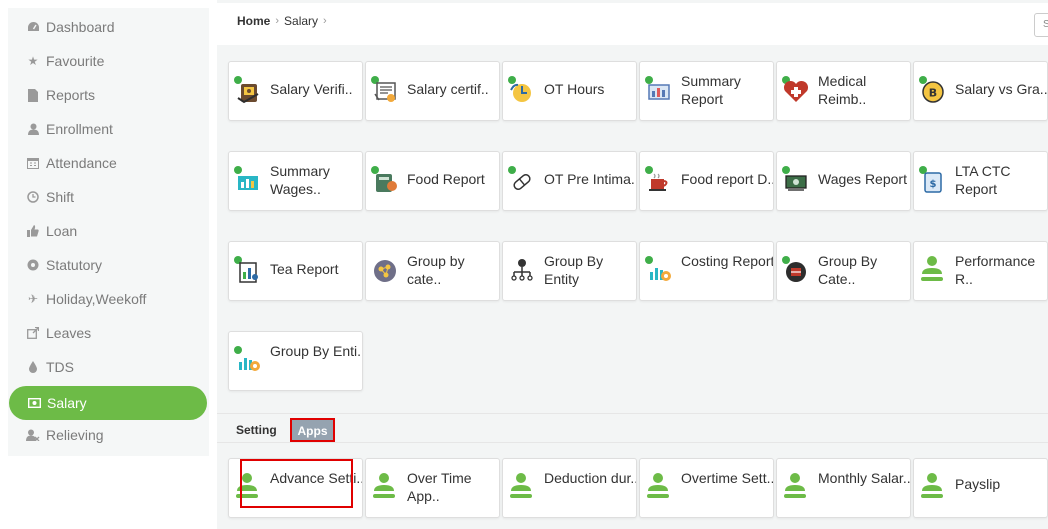 This screenshot has width=1048, height=529. I want to click on sidebar-item-label: Enrollment, so click(79, 129).